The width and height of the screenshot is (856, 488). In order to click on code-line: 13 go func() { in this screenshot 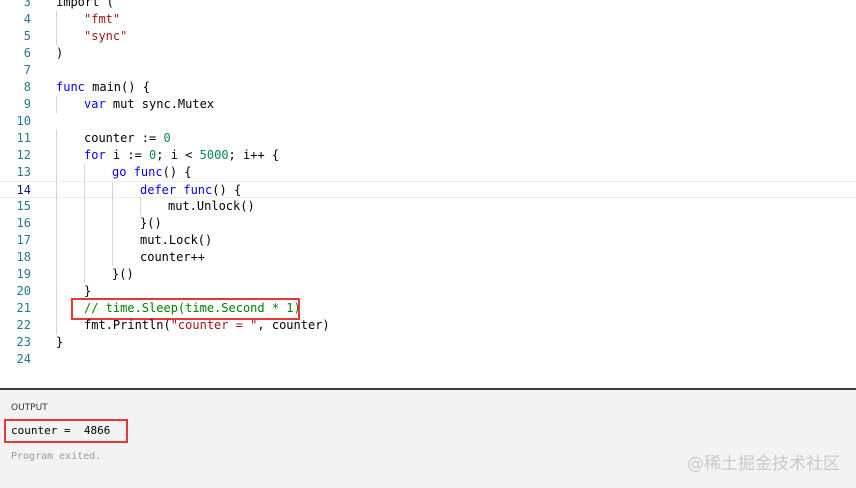, I will do `click(428, 172)`.